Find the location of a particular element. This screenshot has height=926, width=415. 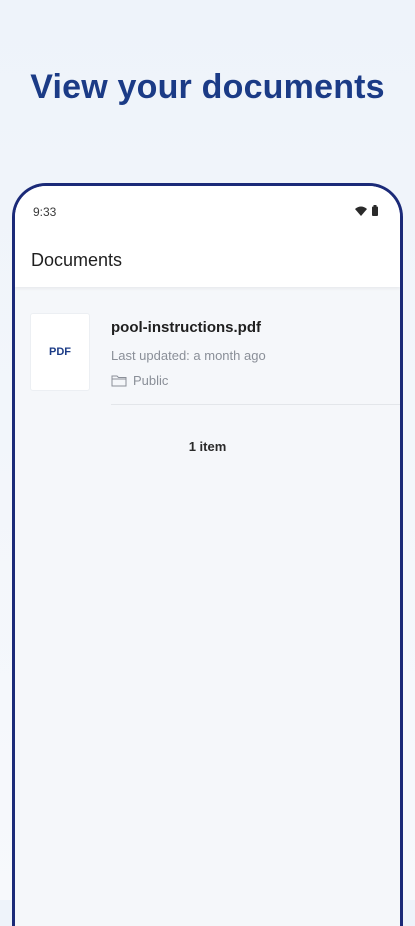

document-folder: Public is located at coordinates (139, 380).